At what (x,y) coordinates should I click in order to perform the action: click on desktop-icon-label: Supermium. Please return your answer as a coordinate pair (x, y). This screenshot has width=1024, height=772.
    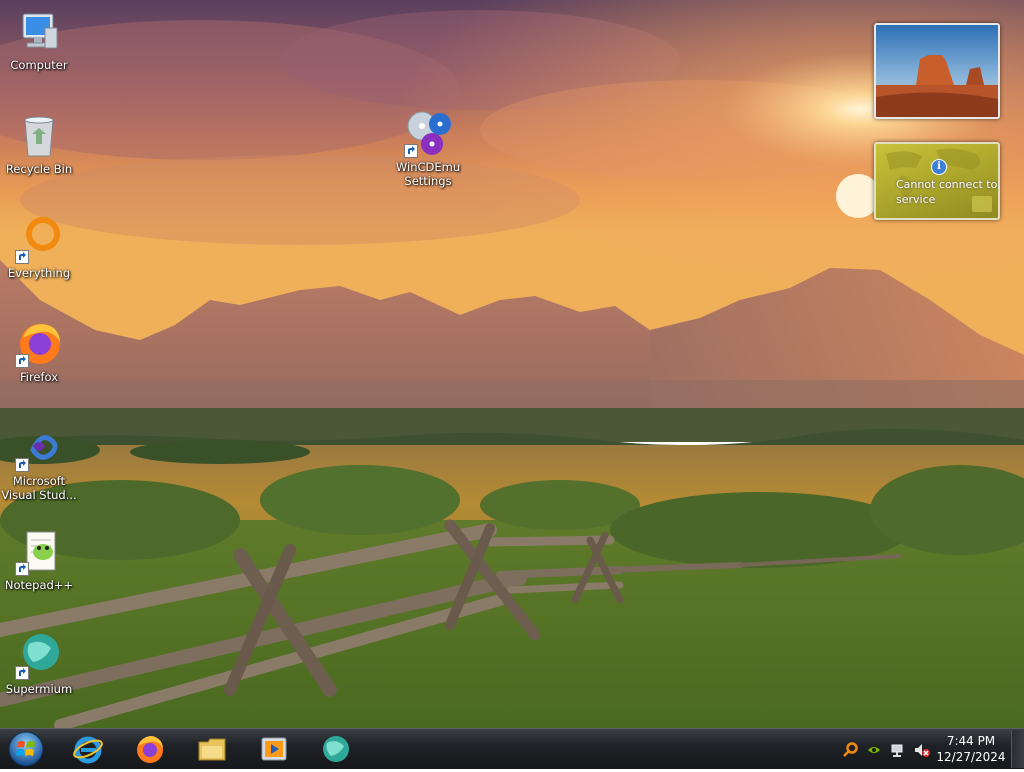
    Looking at the image, I should click on (39, 689).